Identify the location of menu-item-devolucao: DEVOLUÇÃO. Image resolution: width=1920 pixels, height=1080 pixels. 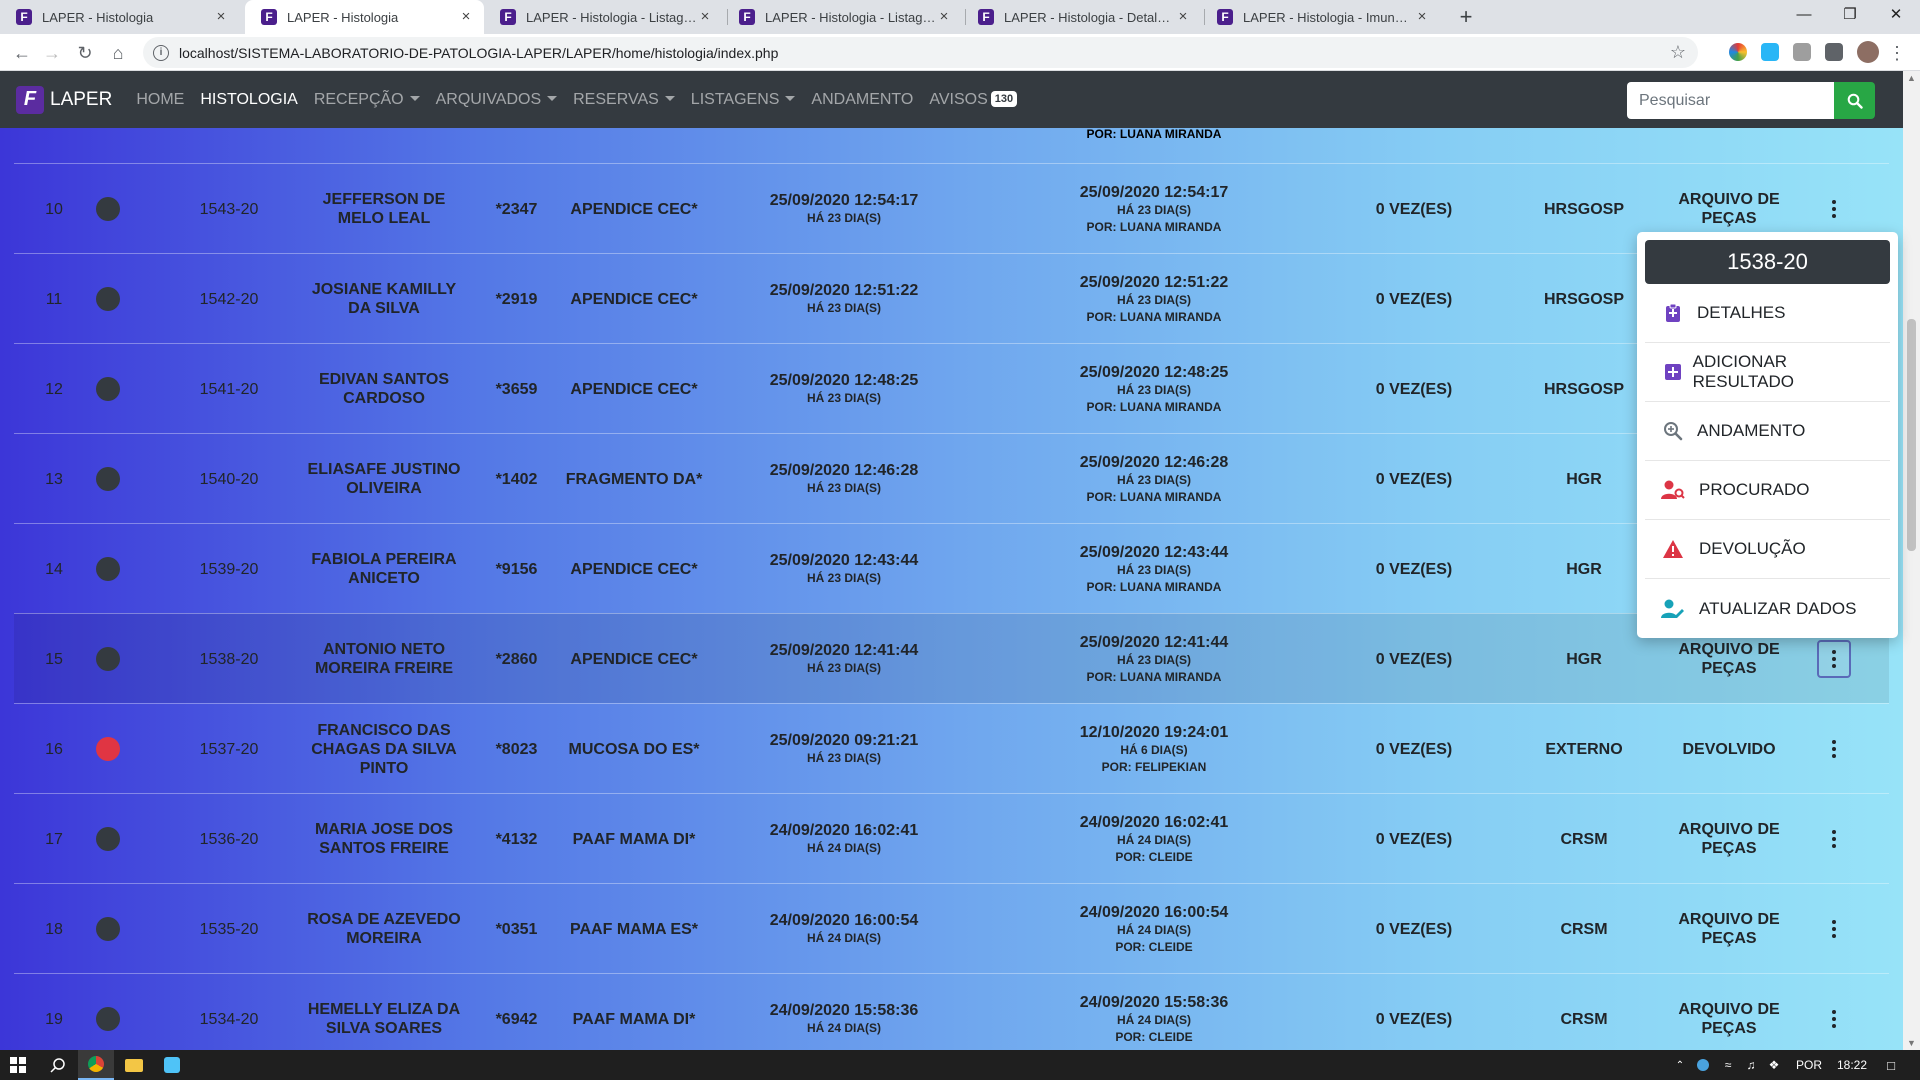
(1767, 549).